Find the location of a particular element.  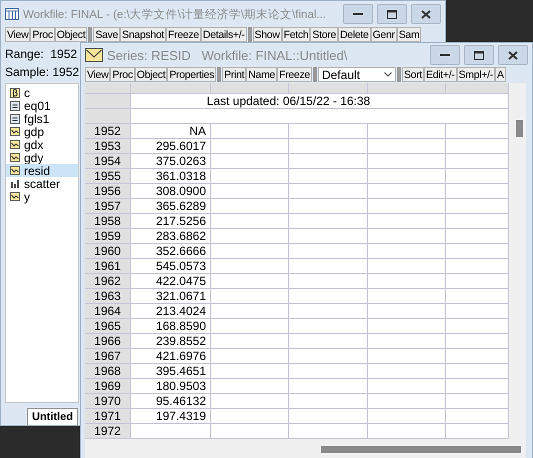

scrollbar-thumb is located at coordinates (519, 128).